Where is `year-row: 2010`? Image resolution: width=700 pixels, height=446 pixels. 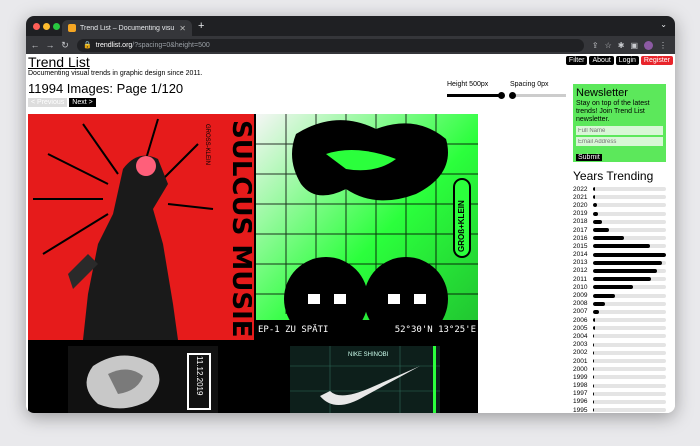 year-row: 2010 is located at coordinates (620, 287).